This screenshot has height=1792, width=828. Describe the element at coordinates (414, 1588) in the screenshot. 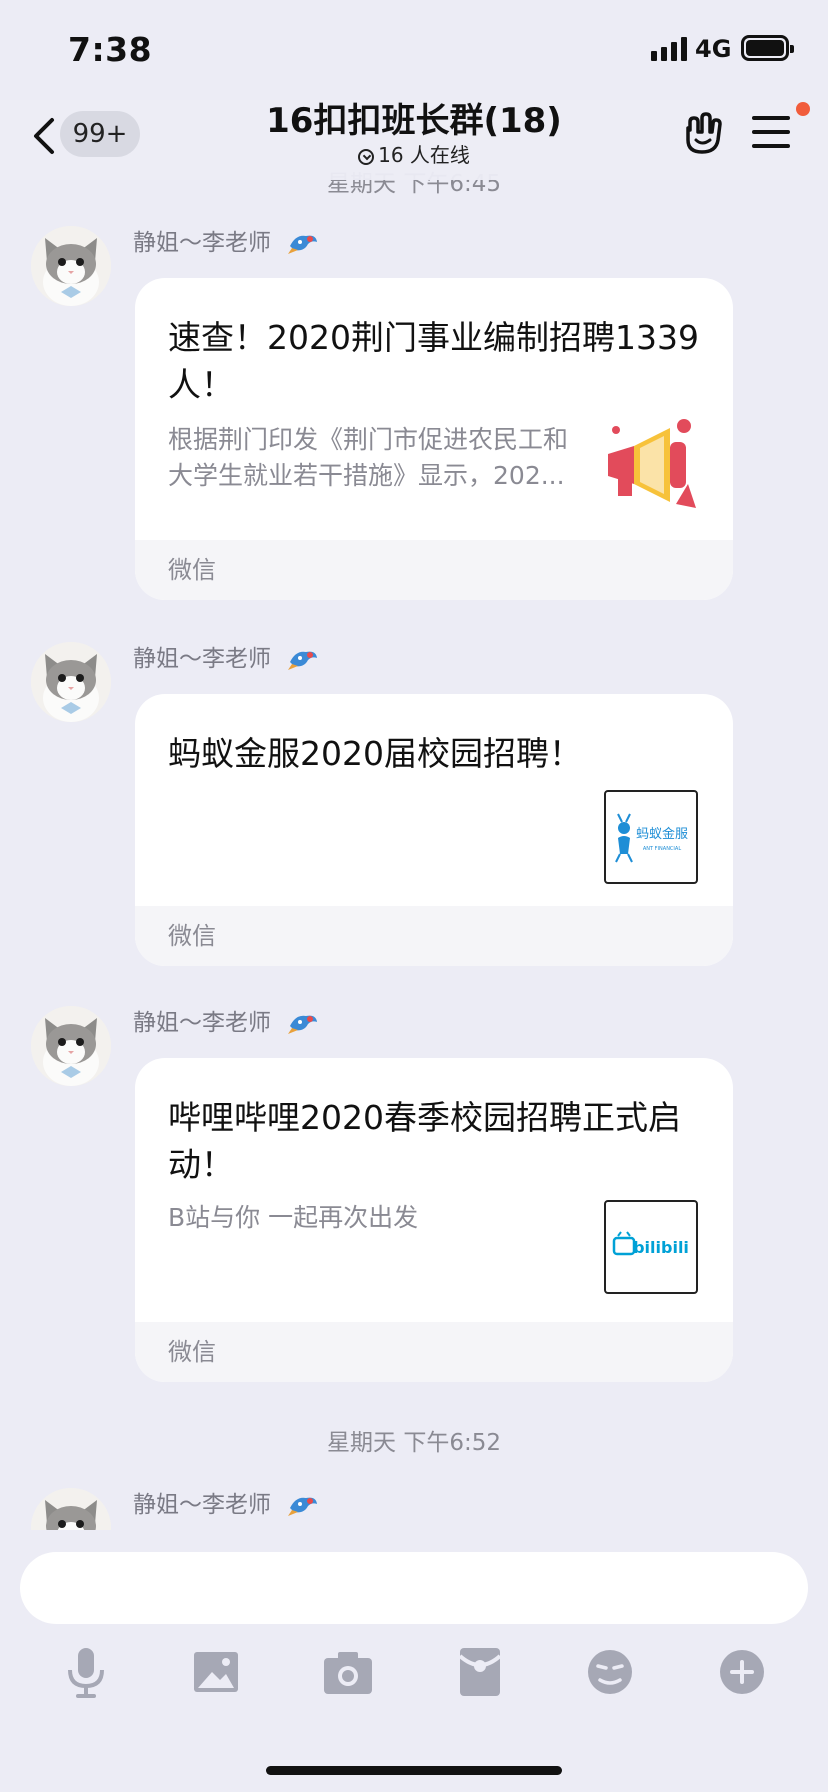

I see `message-input` at that location.